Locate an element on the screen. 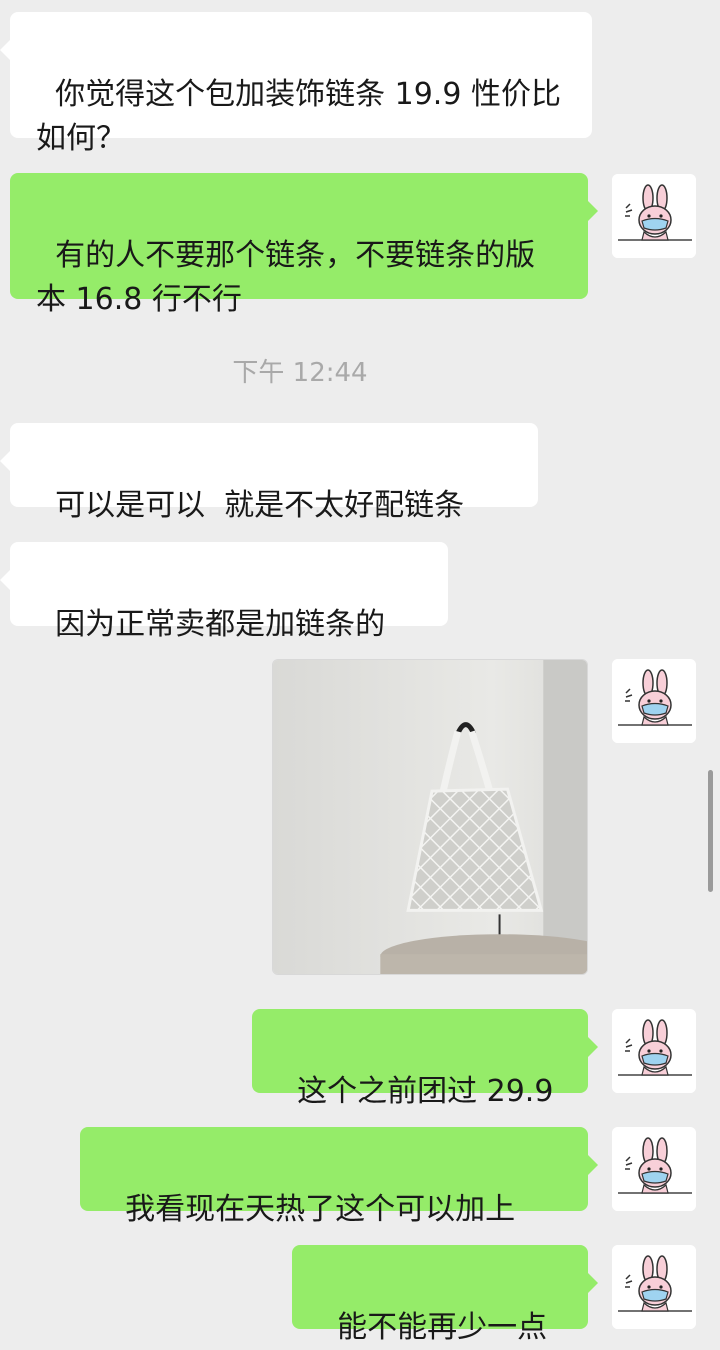 The image size is (720, 1350). message-text: 可以是可以 就是不太好配链条 is located at coordinates (260, 505).